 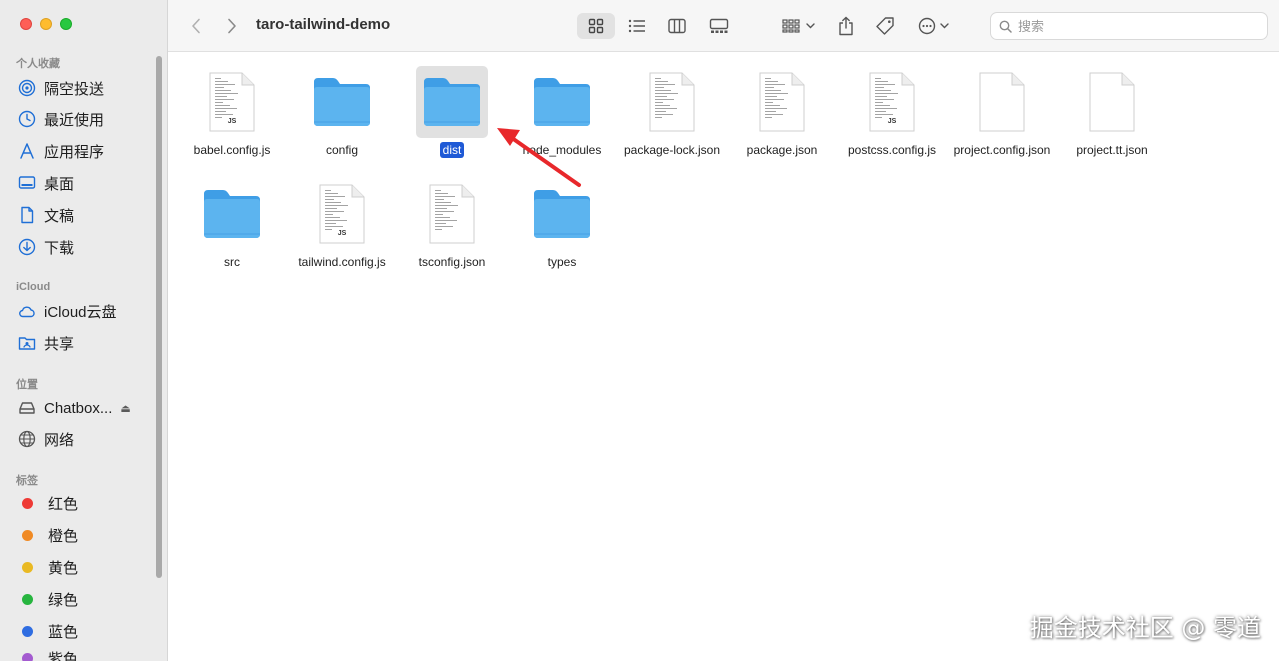 I want to click on sidebar-tag-blue: 蓝色, so click(x=83, y=631).